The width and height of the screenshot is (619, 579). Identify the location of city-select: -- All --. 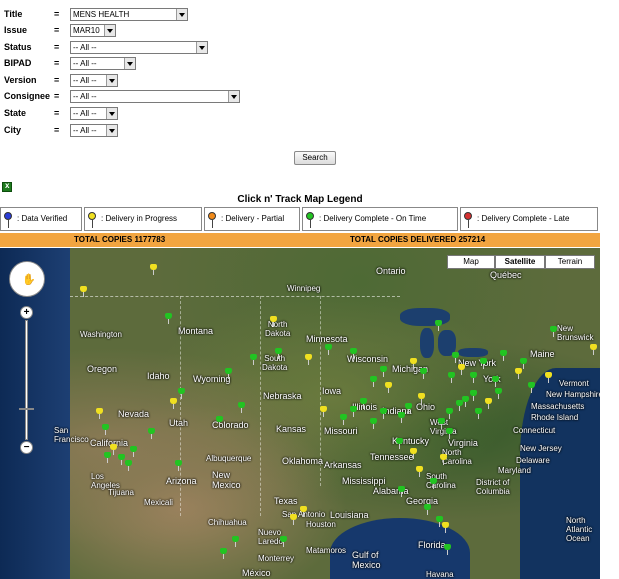
(94, 130).